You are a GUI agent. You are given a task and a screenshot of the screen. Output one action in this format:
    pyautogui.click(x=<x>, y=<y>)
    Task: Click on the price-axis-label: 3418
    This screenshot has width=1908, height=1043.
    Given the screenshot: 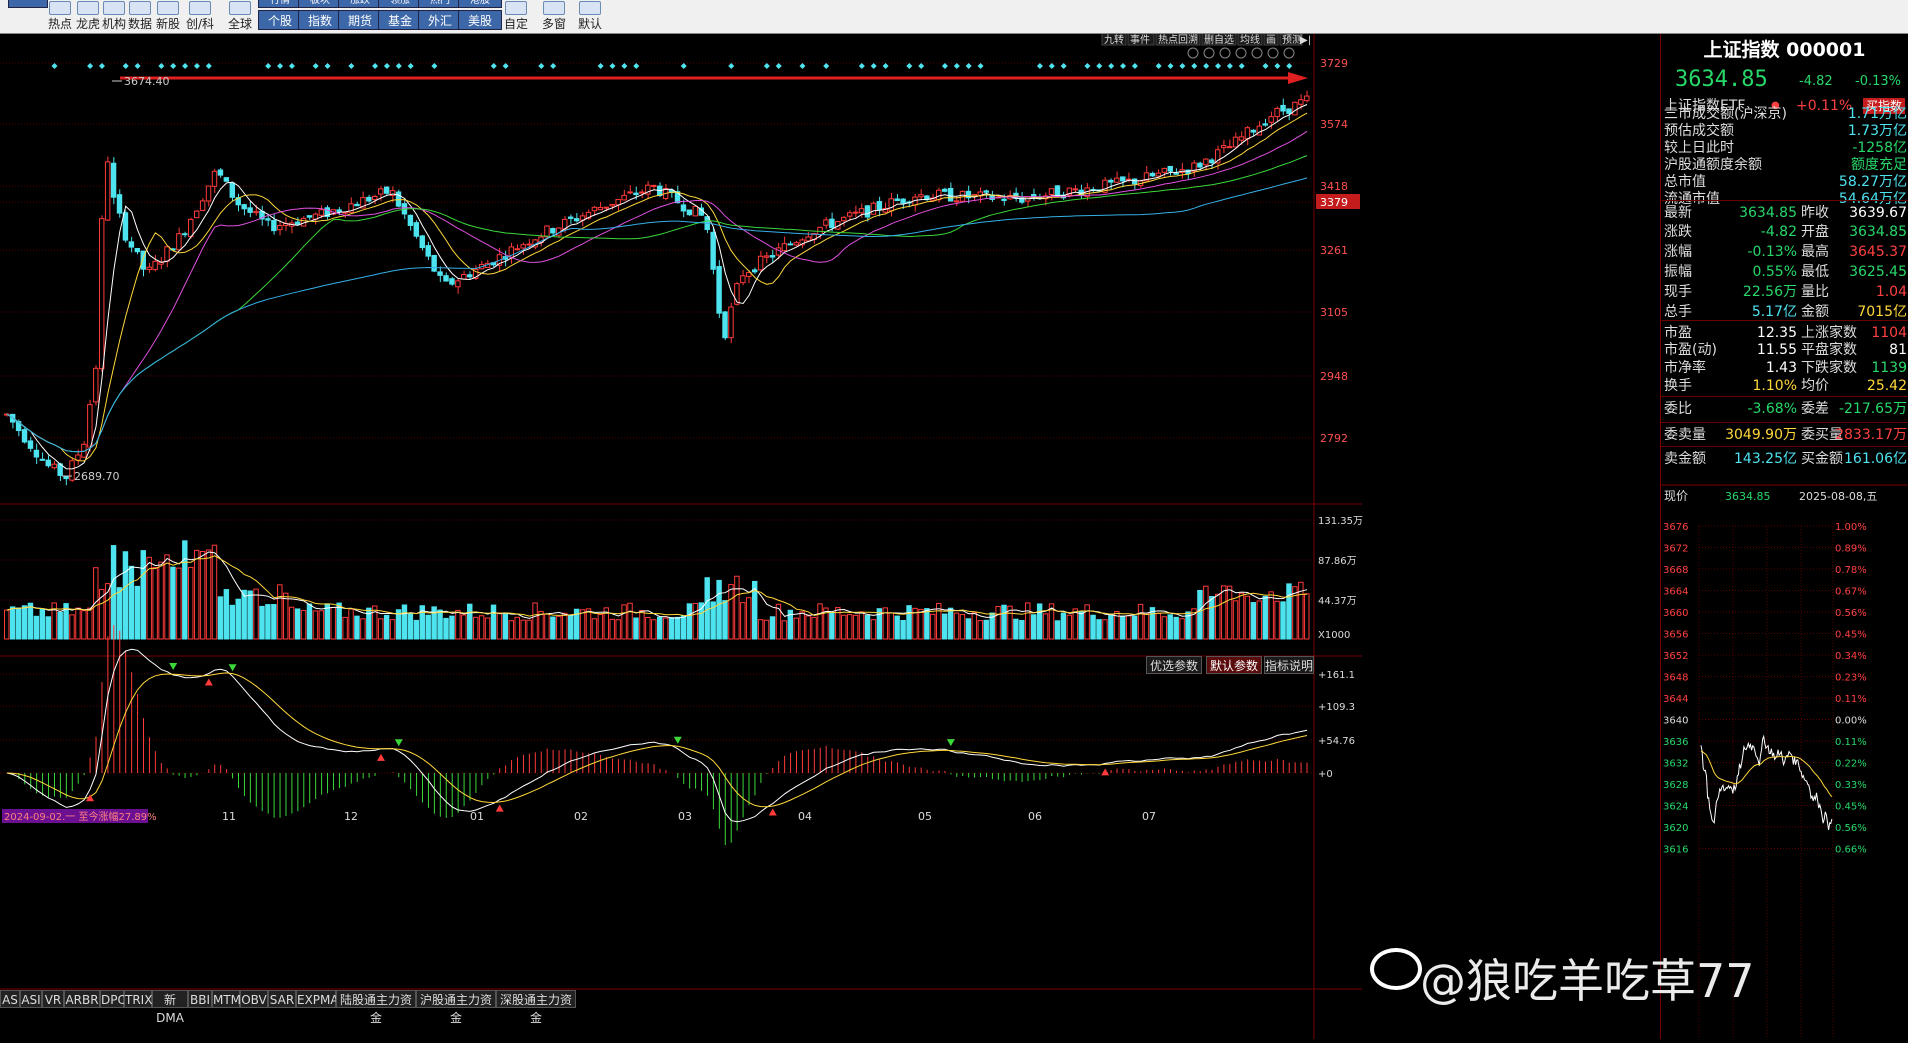 What is the action you would take?
    pyautogui.click(x=1334, y=186)
    